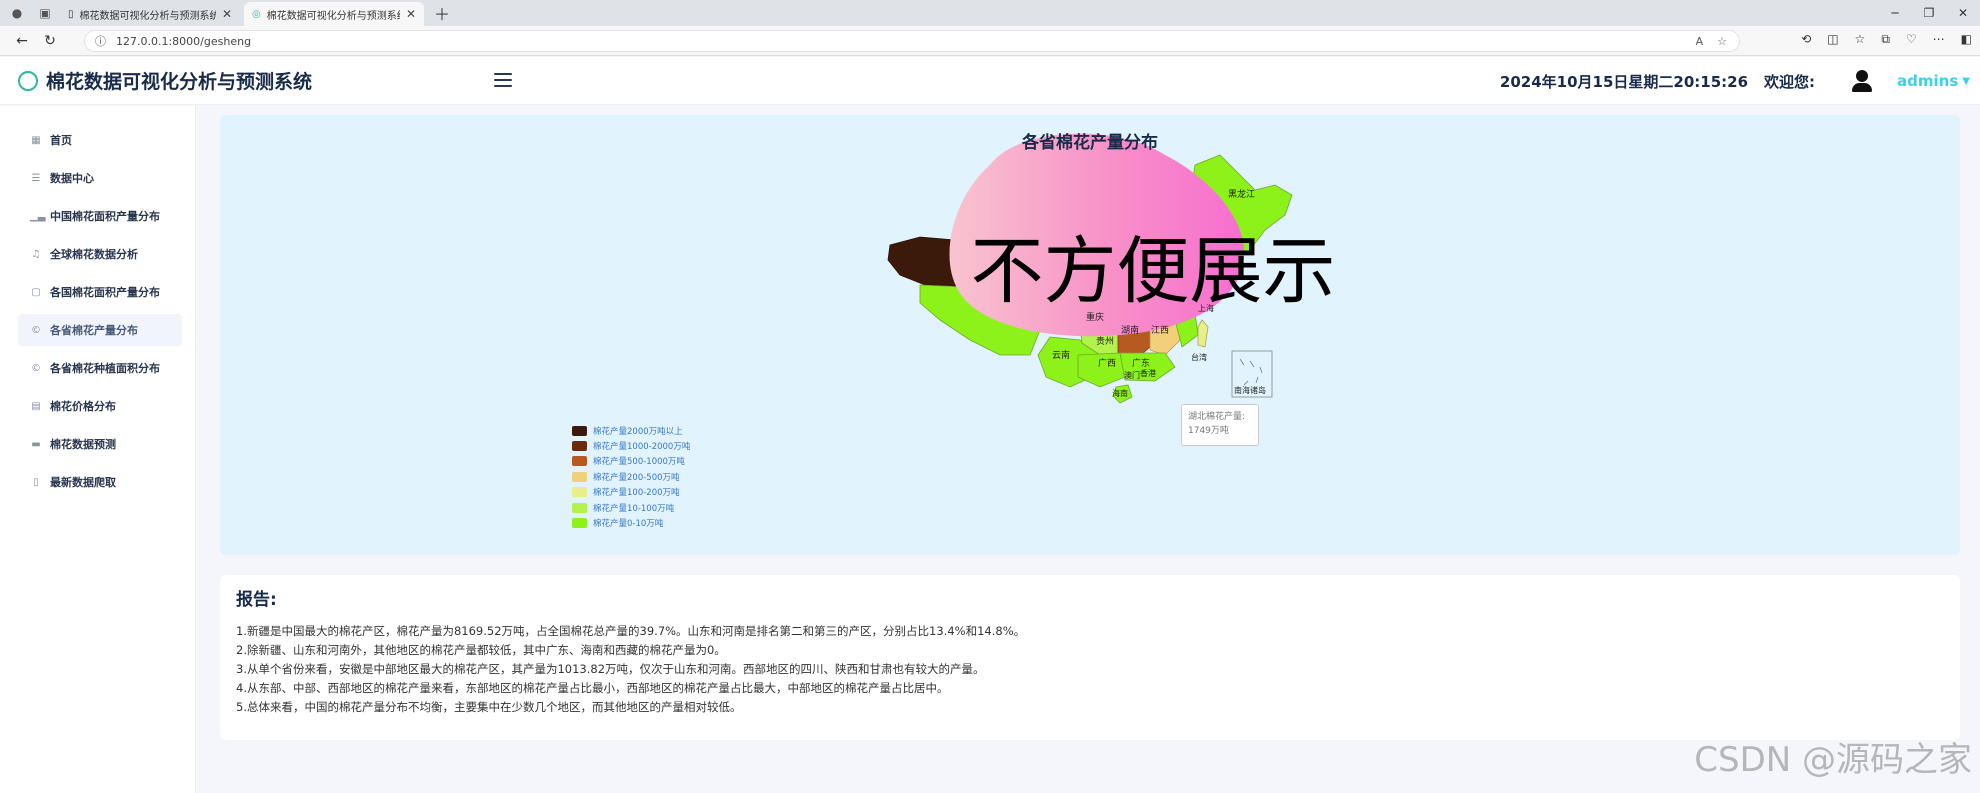  Describe the element at coordinates (38, 216) in the screenshot. I see `bar-chart-icon: ▁▃` at that location.